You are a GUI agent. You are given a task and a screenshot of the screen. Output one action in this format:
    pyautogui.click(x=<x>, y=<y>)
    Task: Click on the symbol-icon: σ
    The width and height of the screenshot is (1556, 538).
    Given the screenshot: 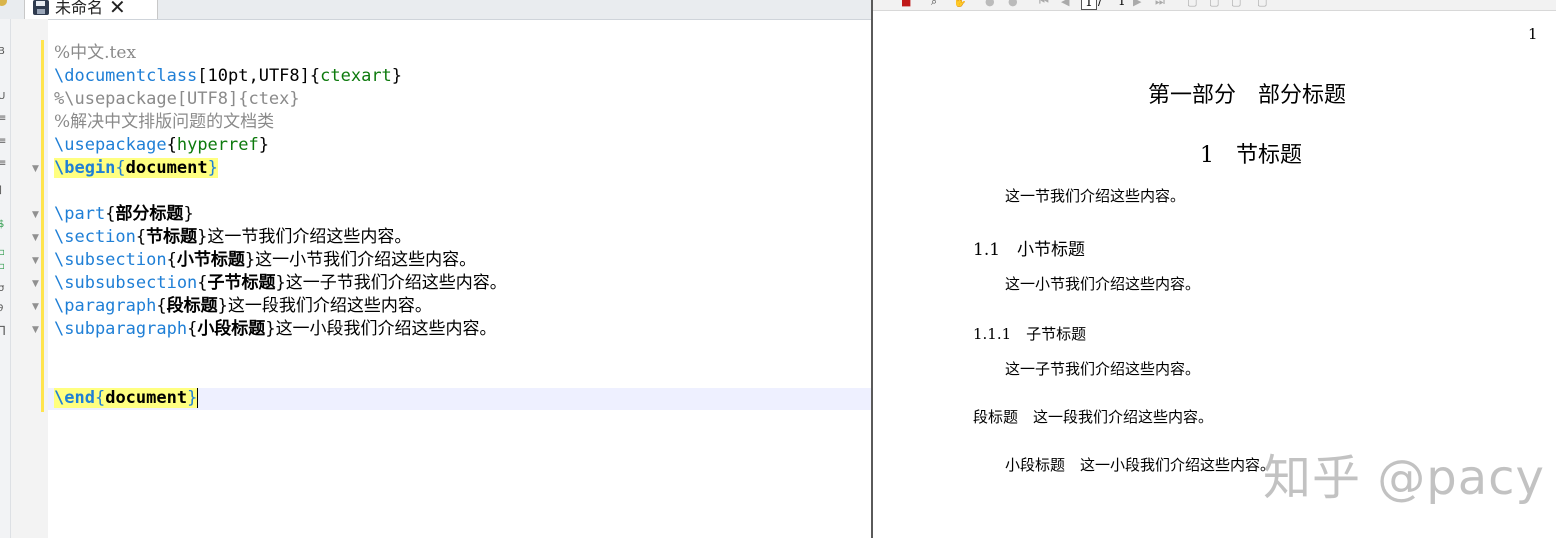 What is the action you would take?
    pyautogui.click(x=4, y=289)
    